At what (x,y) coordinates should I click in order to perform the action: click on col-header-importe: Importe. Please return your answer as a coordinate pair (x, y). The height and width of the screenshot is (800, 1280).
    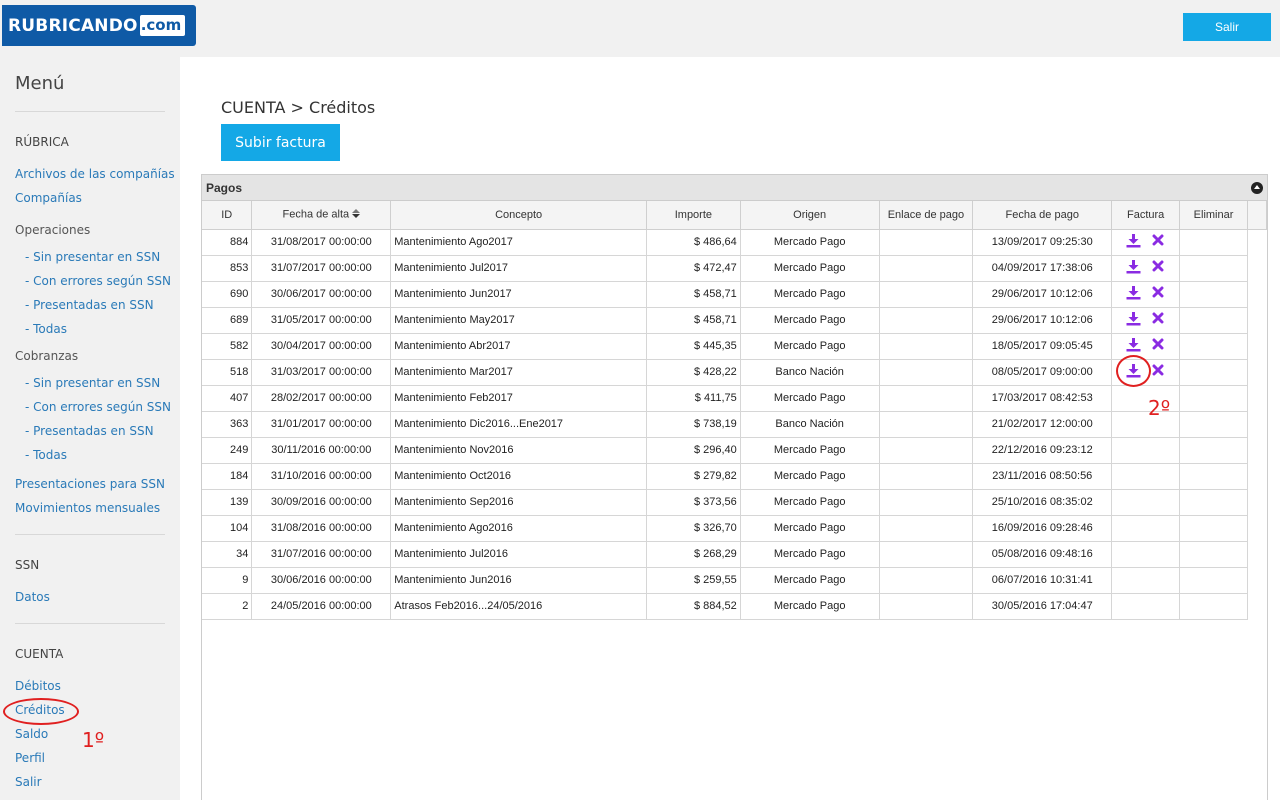
    Looking at the image, I should click on (693, 215).